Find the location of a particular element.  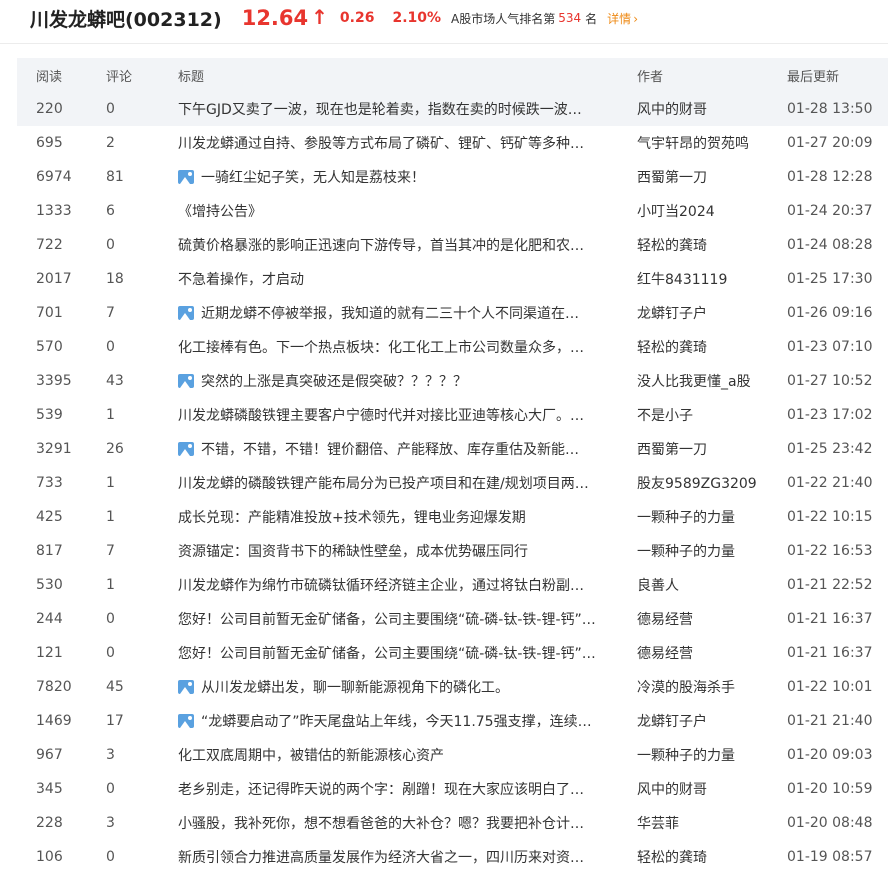

post-title: 不急着操作，才启动 is located at coordinates (407, 279).